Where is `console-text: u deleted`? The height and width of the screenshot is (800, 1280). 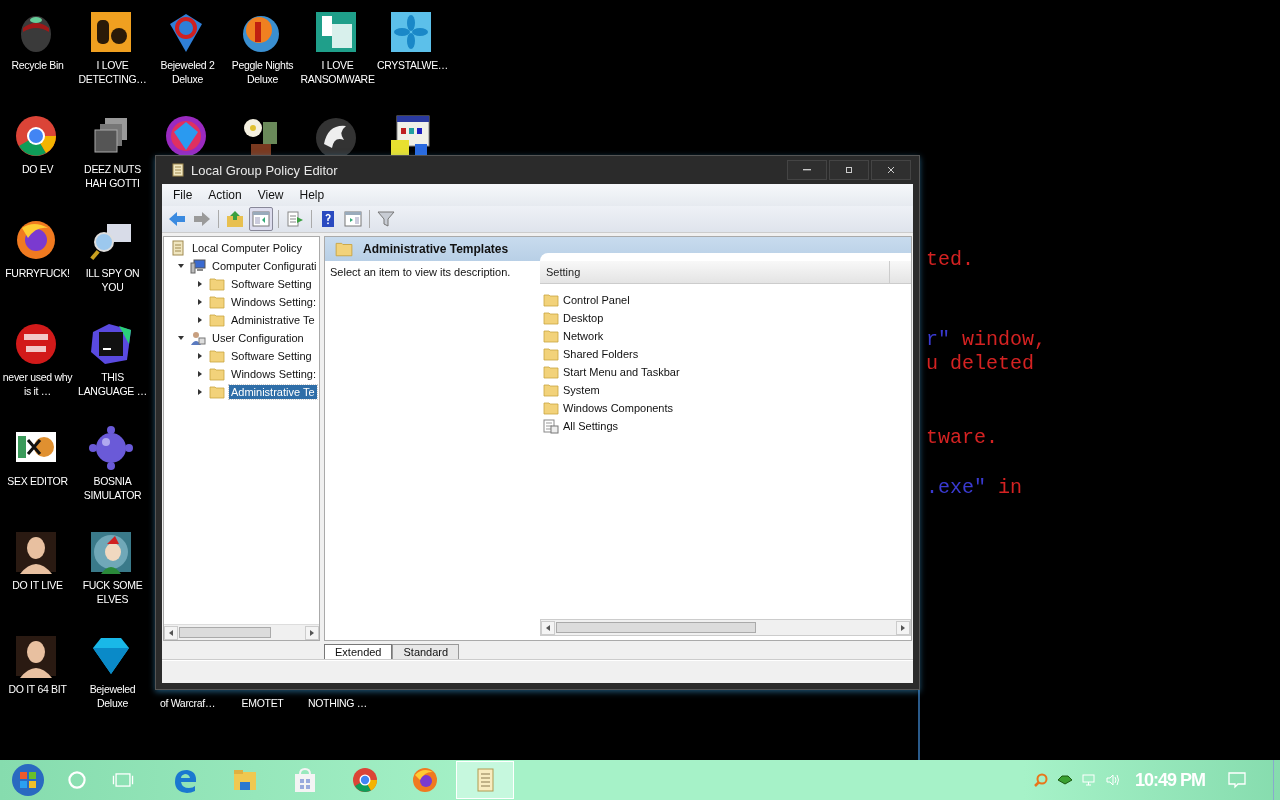 console-text: u deleted is located at coordinates (980, 363).